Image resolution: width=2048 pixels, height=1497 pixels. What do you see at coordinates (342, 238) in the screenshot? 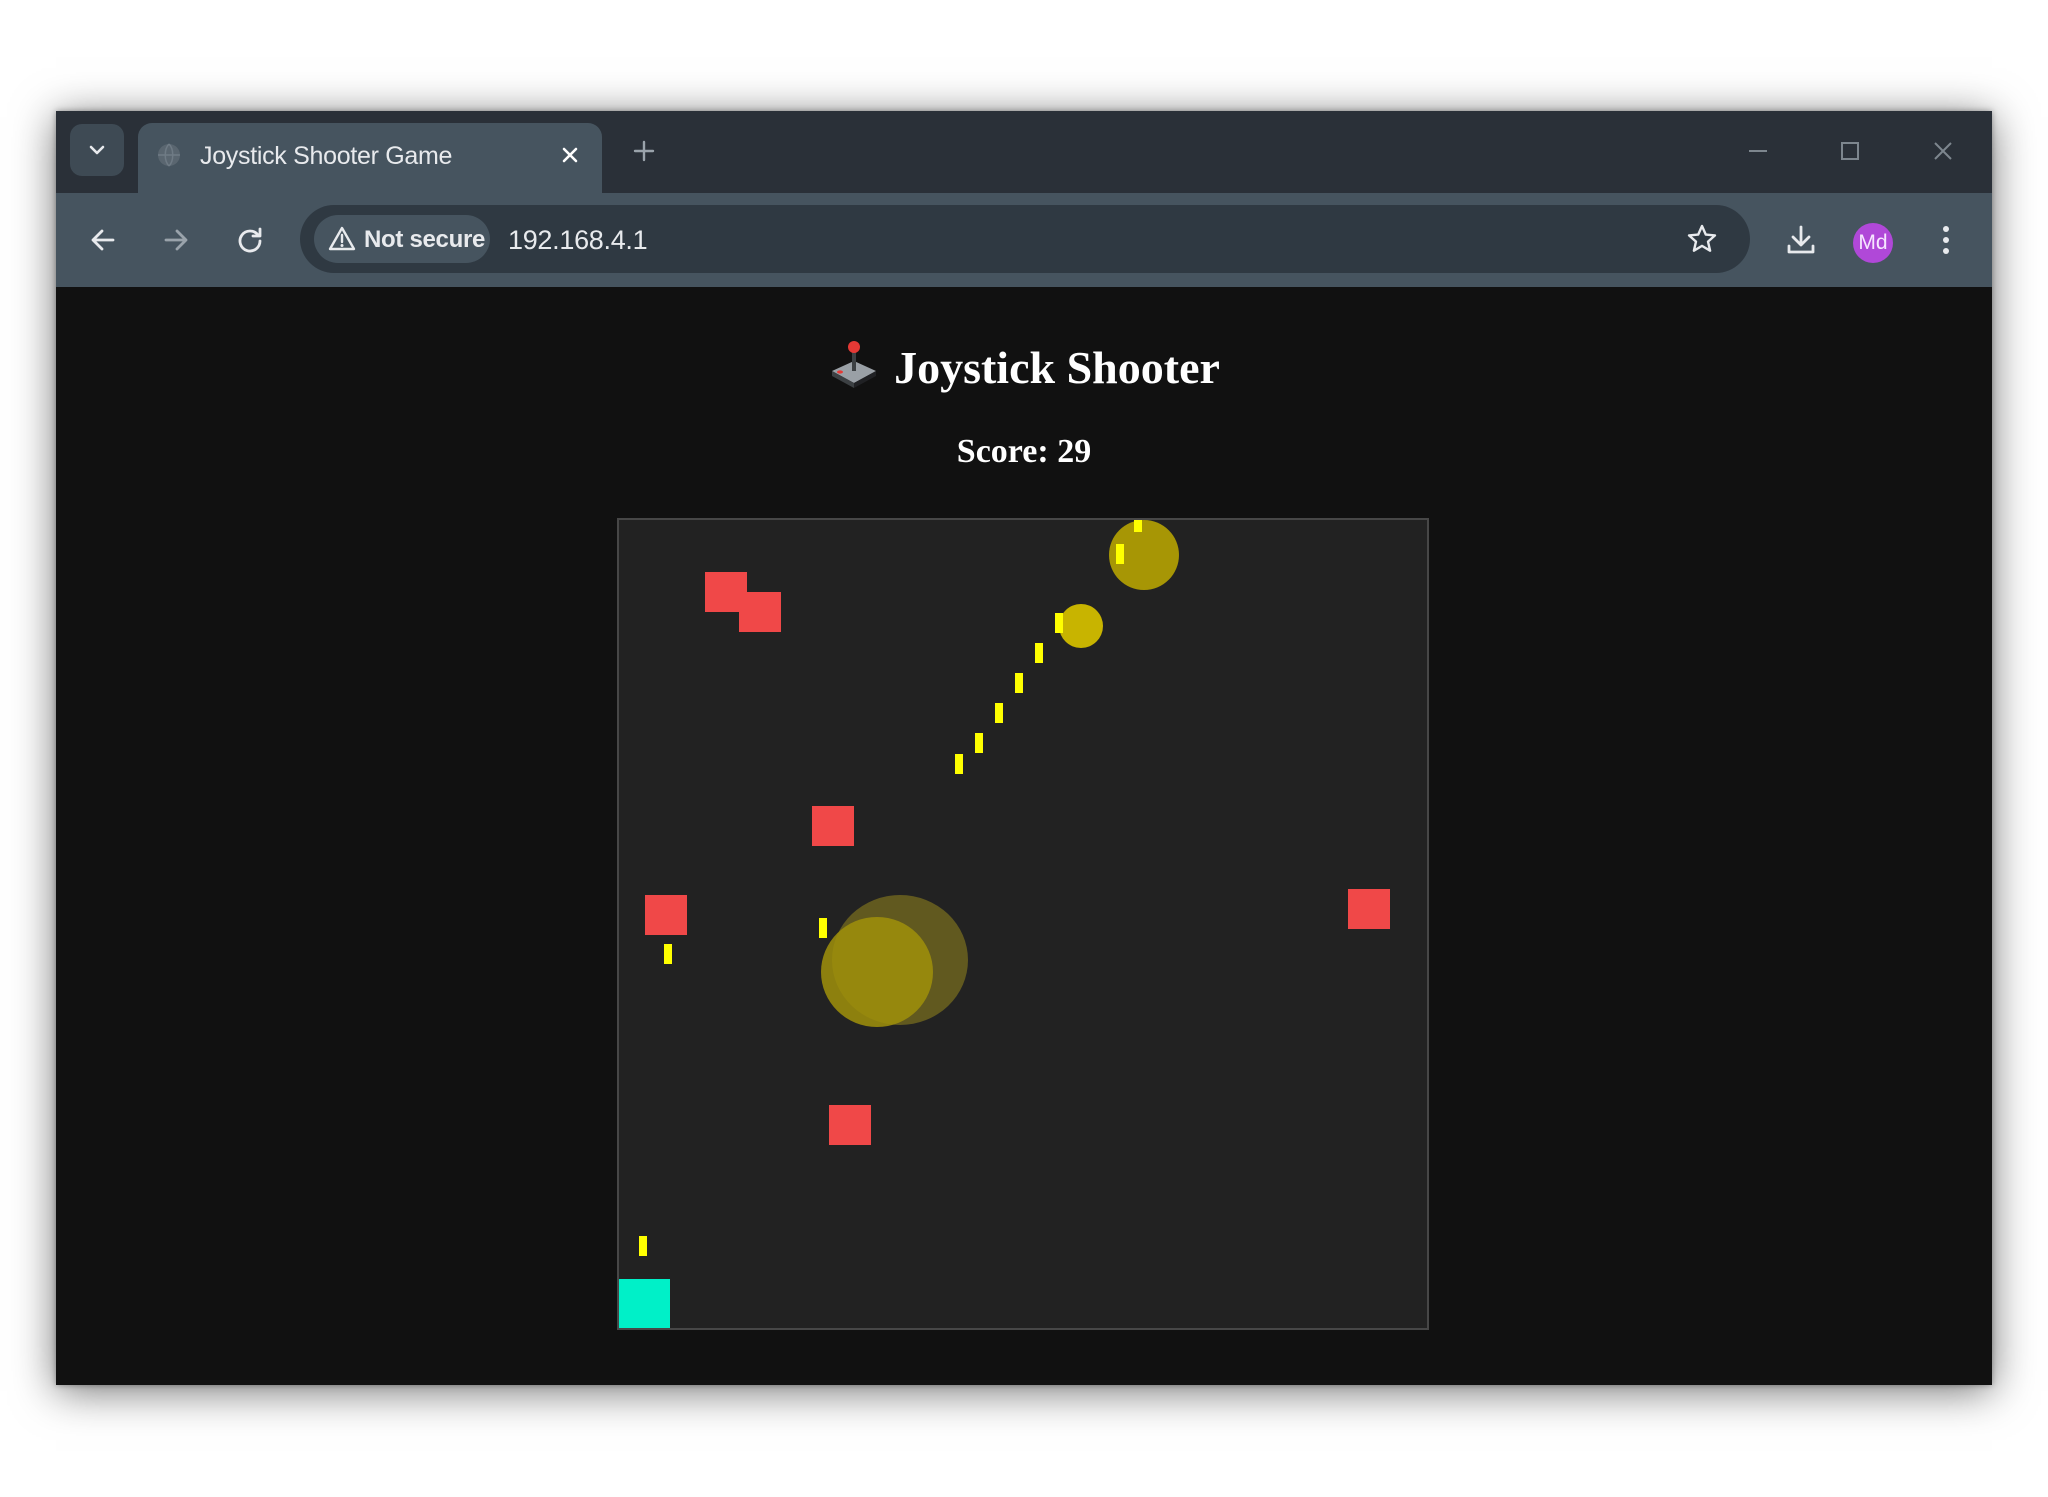
I see `warning-icon` at bounding box center [342, 238].